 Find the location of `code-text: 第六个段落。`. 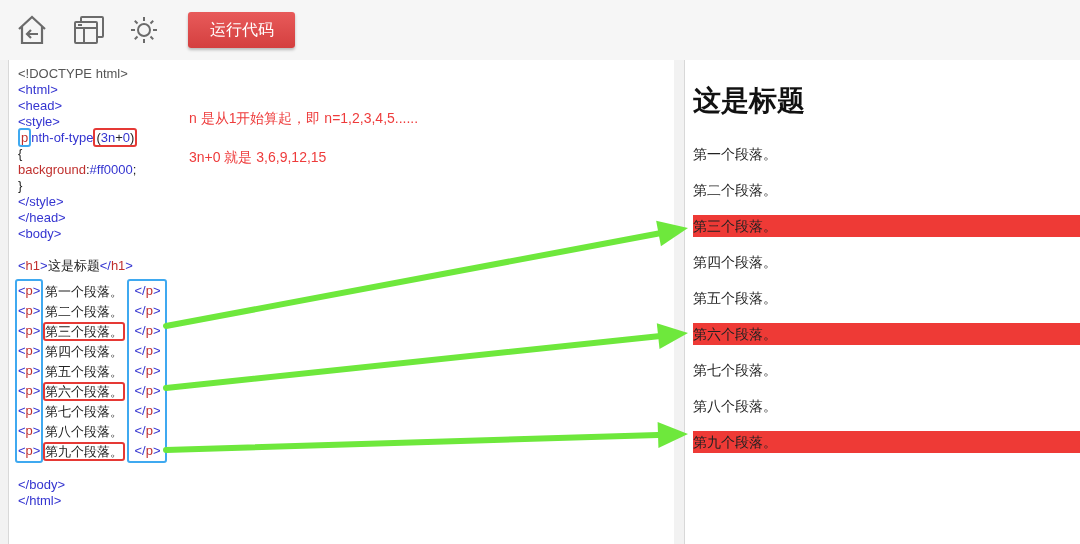

code-text: 第六个段落。 is located at coordinates (84, 391).